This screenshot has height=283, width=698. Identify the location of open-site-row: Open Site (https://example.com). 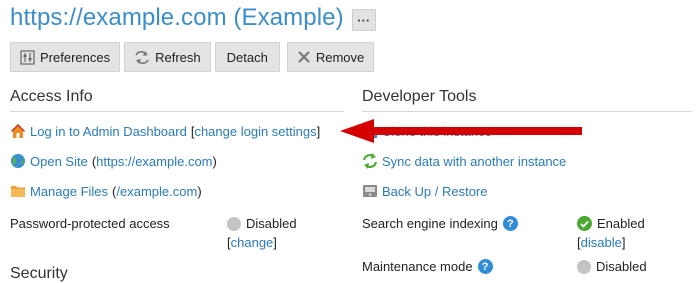
(113, 161).